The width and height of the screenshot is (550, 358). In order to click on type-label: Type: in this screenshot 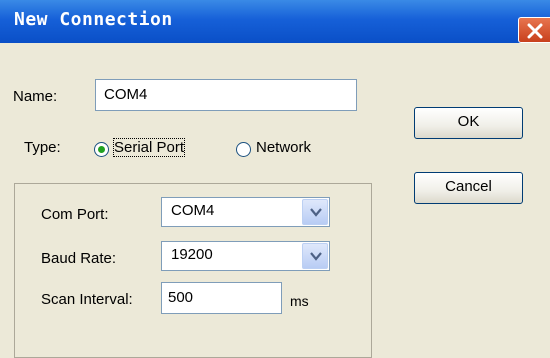, I will do `click(42, 147)`.